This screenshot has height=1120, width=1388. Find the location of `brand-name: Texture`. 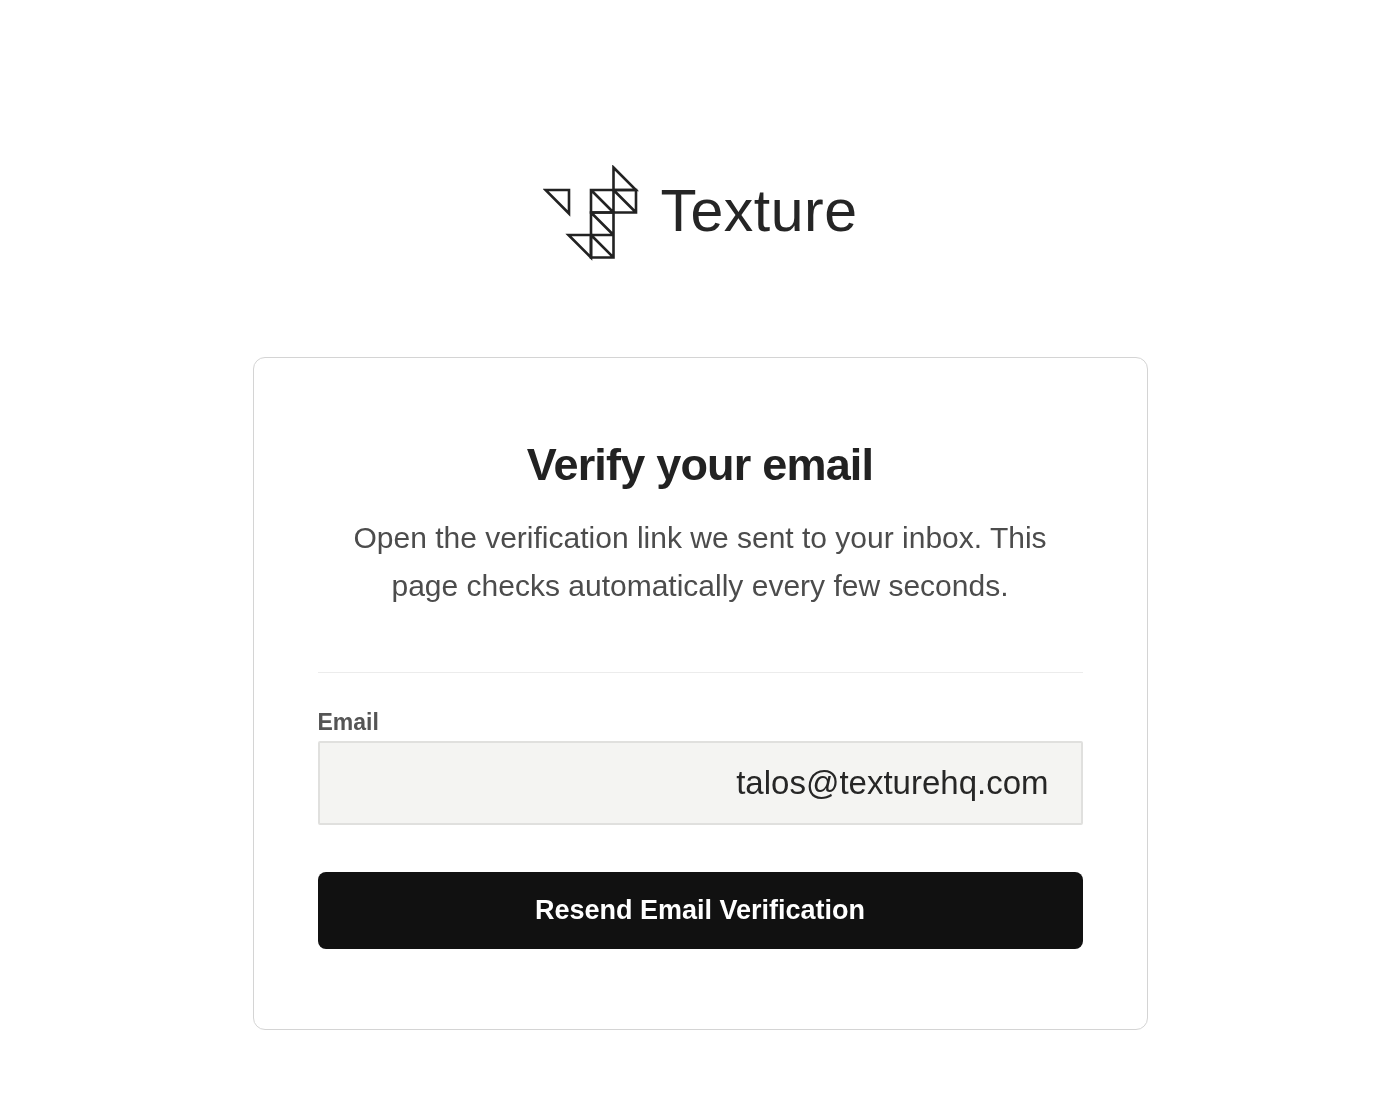

brand-name: Texture is located at coordinates (759, 211).